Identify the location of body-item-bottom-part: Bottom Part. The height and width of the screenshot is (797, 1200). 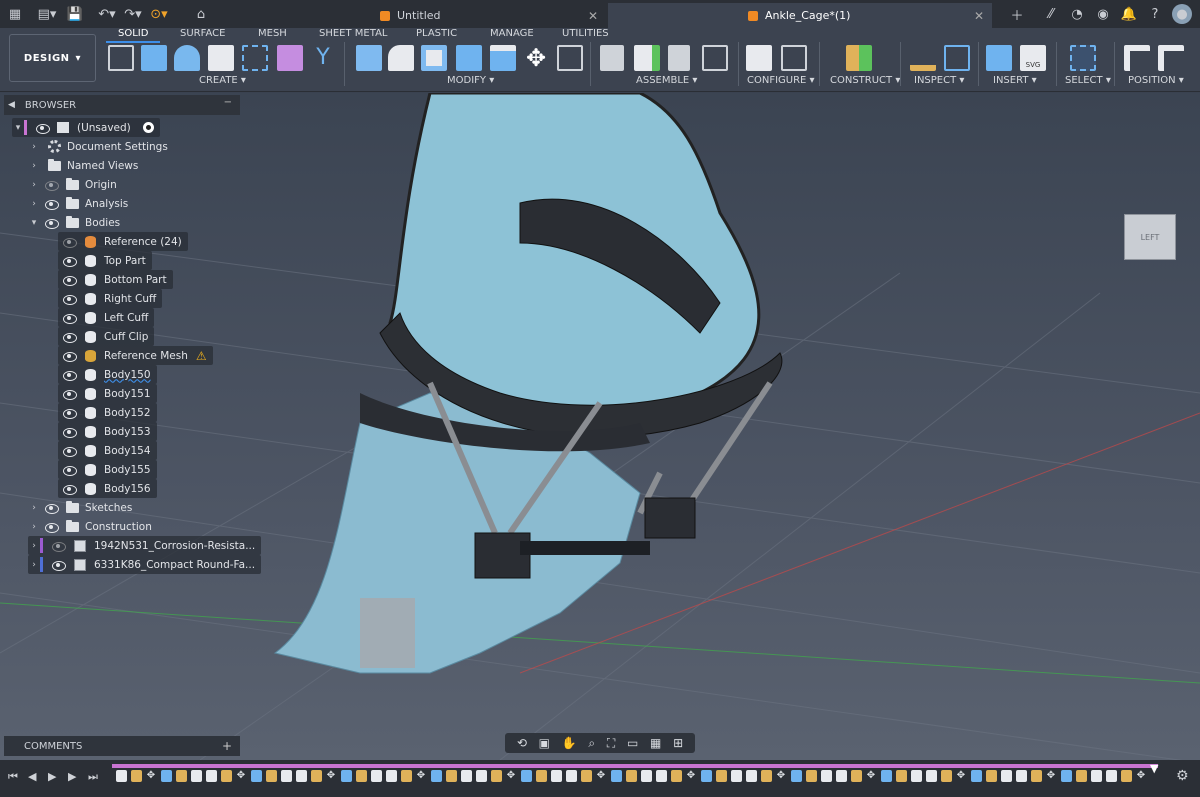
(115, 279).